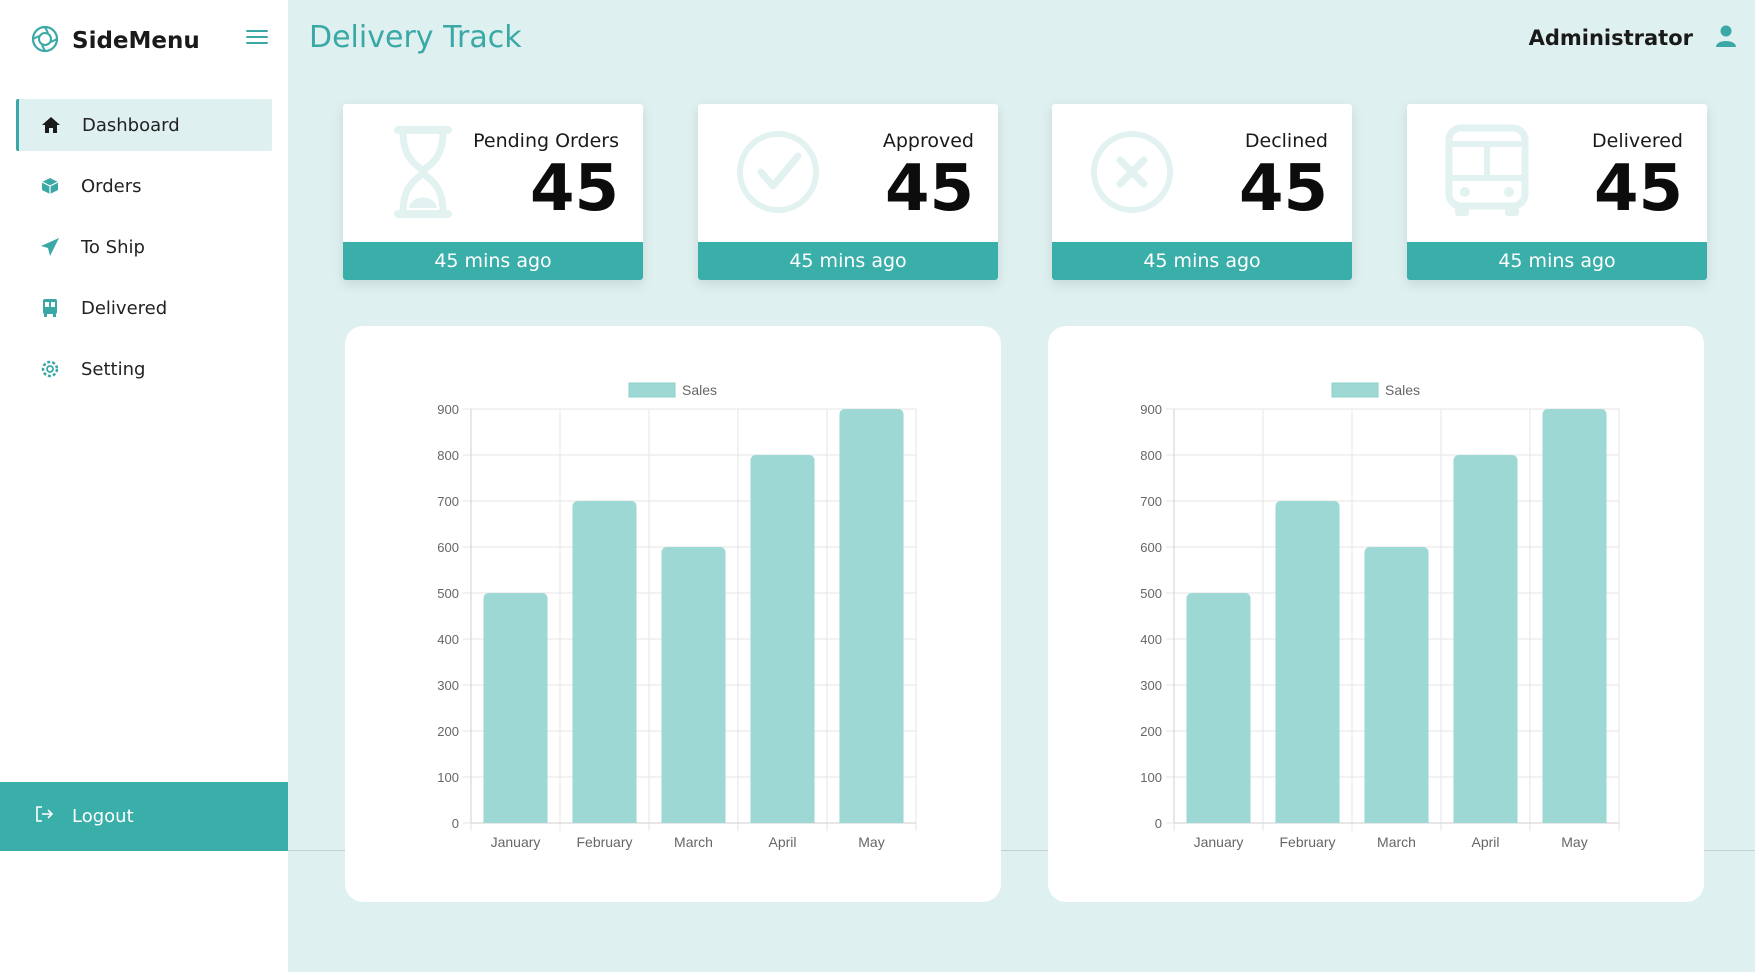  What do you see at coordinates (1286, 141) in the screenshot?
I see `card-label: Declined` at bounding box center [1286, 141].